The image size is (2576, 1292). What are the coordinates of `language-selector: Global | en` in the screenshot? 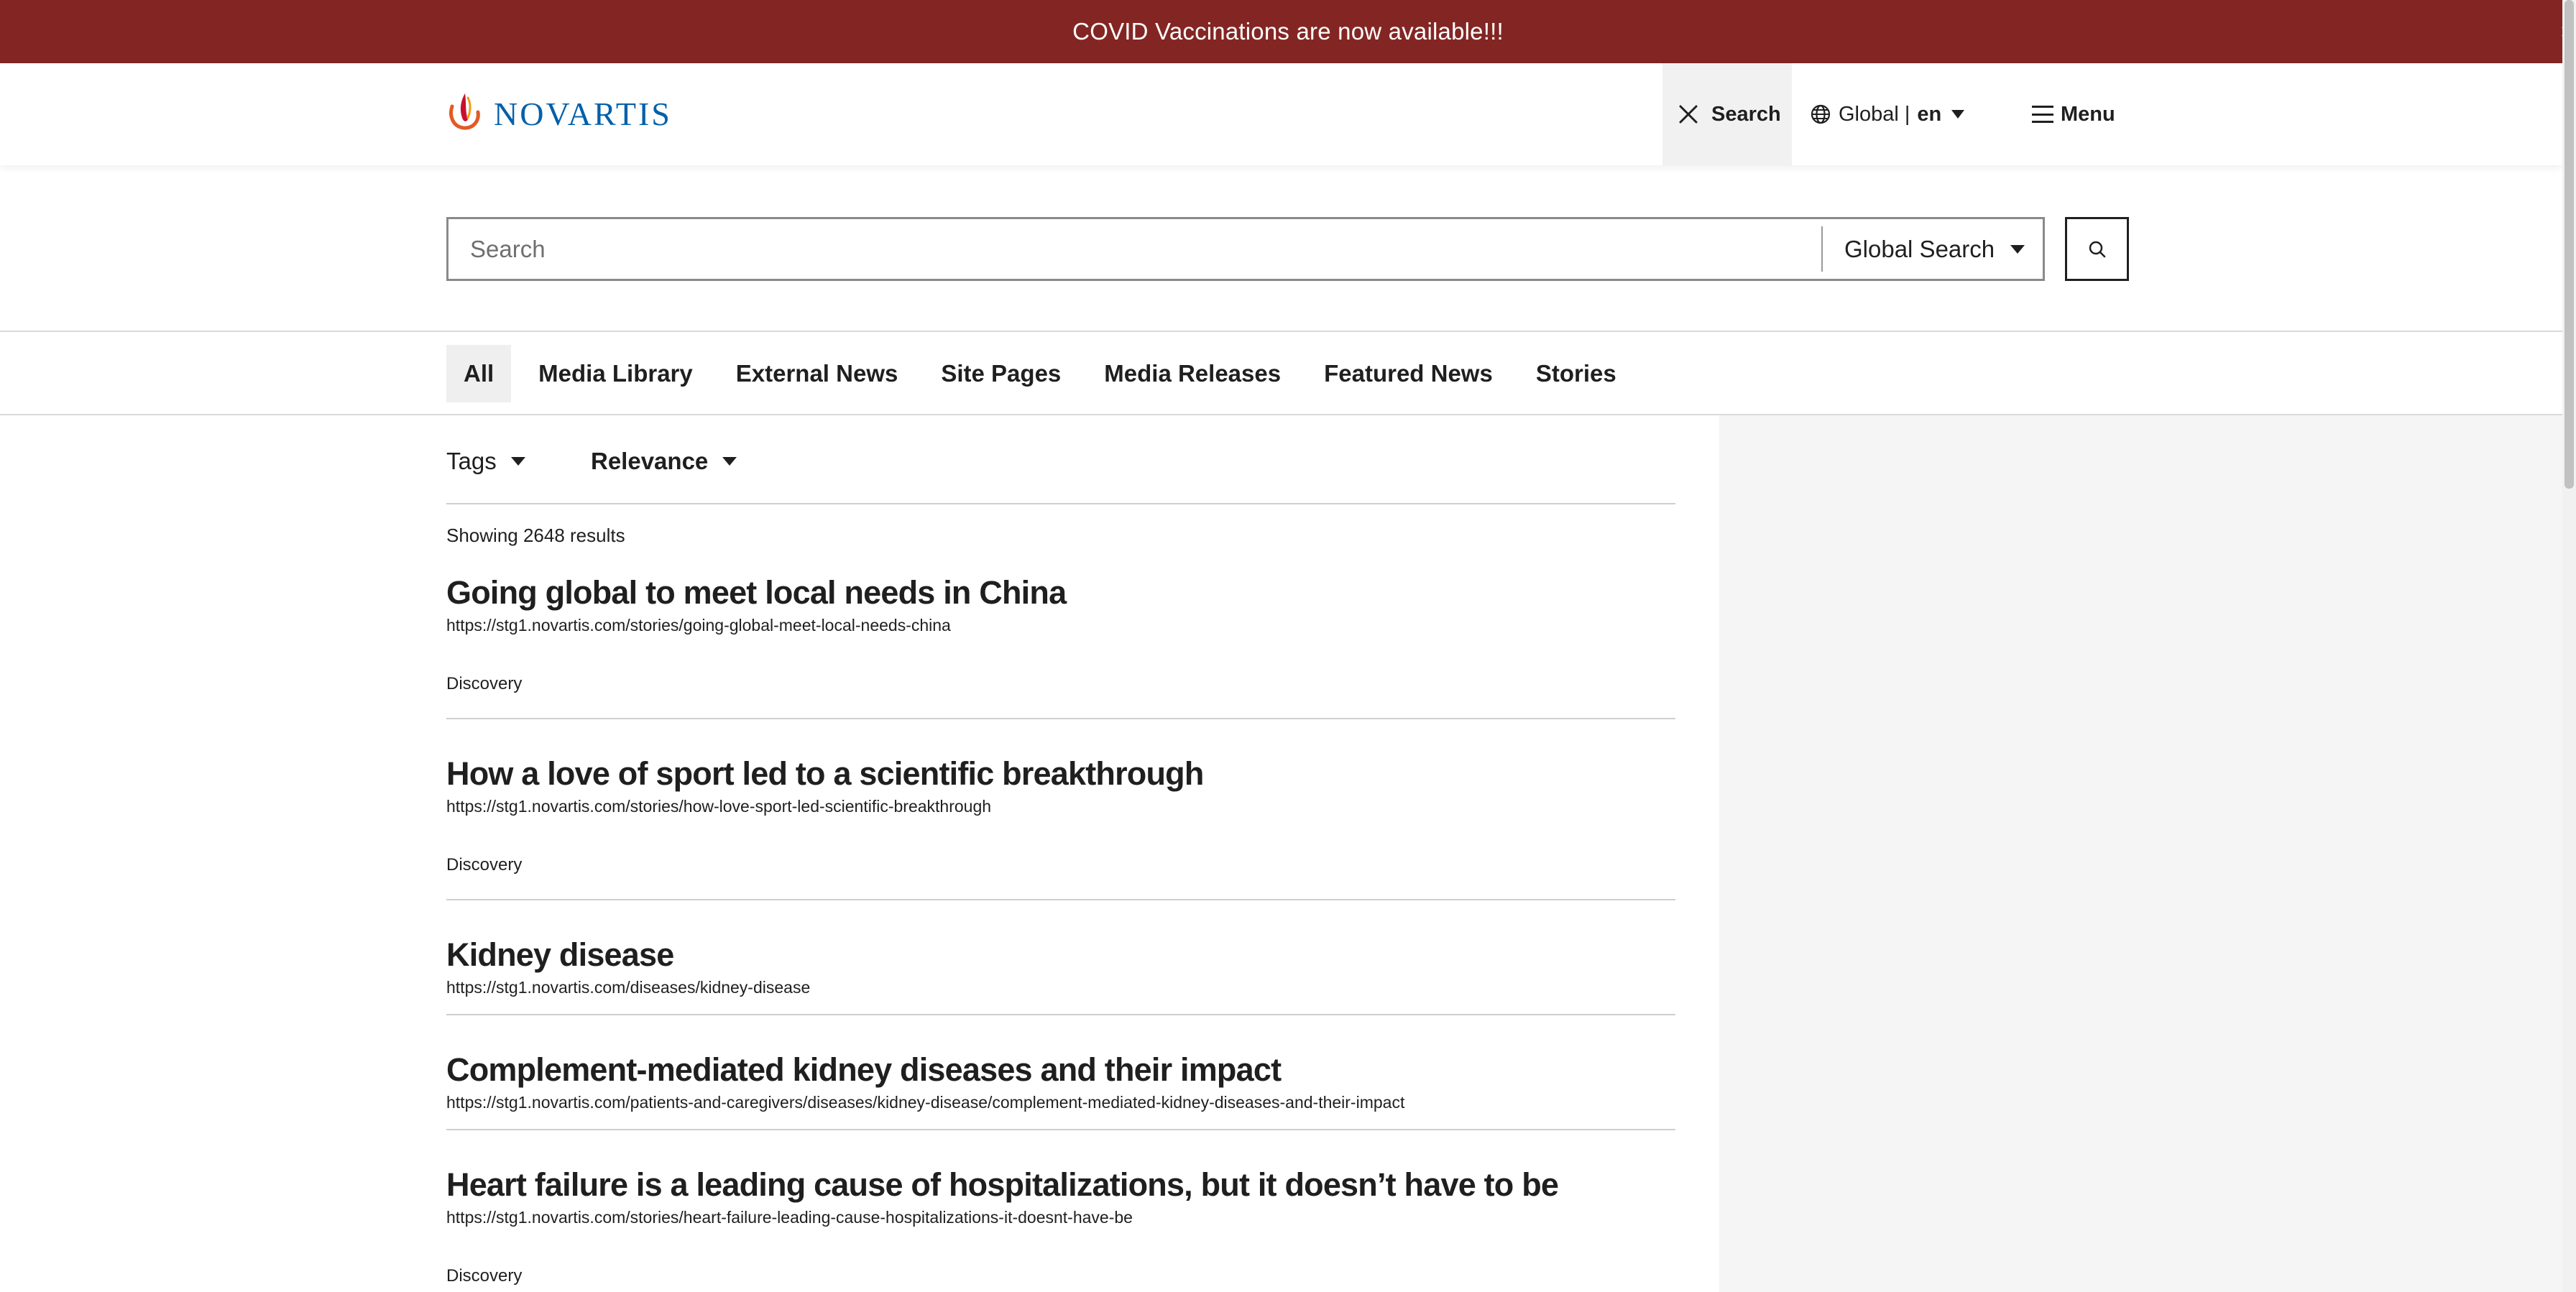 It's located at (1887, 114).